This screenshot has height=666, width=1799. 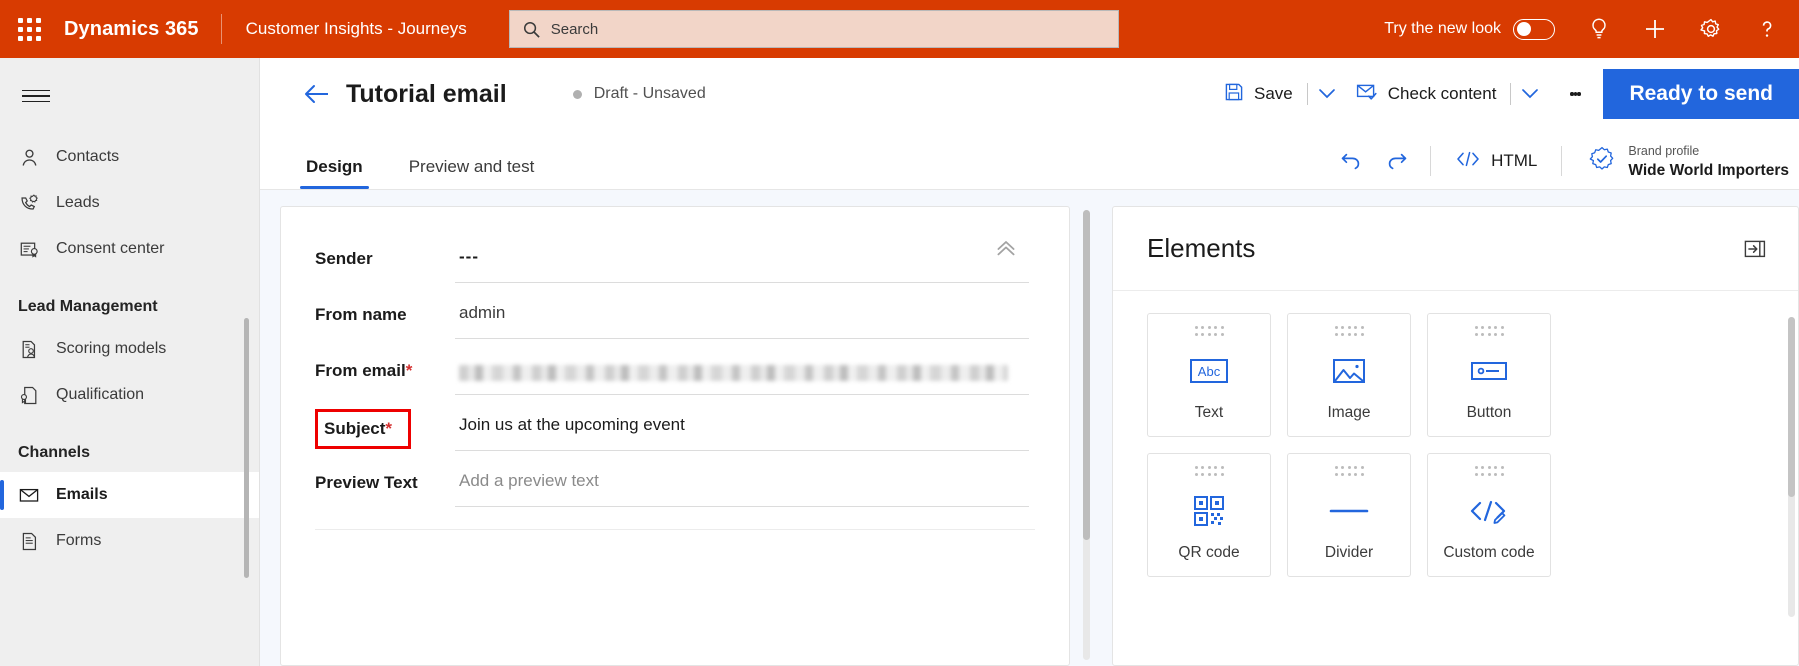 I want to click on plus-icon, so click(x=1655, y=29).